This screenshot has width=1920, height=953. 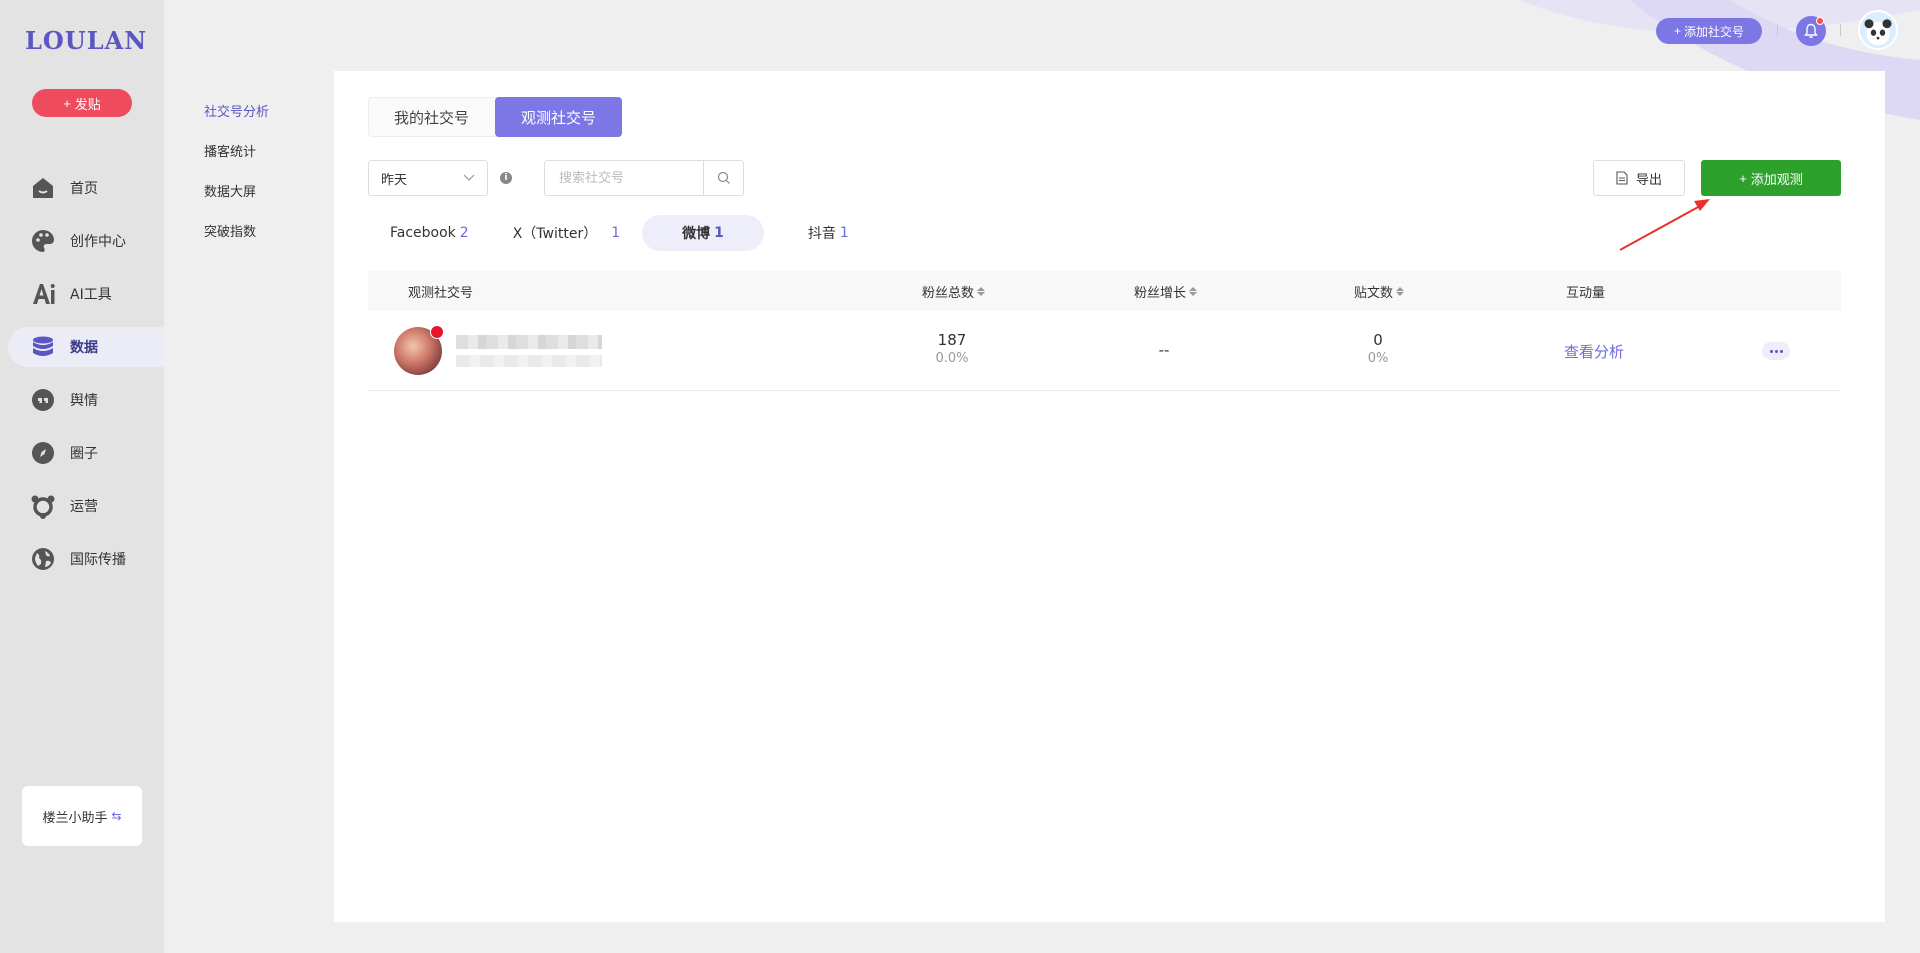 I want to click on nav-label: 首页, so click(x=84, y=189).